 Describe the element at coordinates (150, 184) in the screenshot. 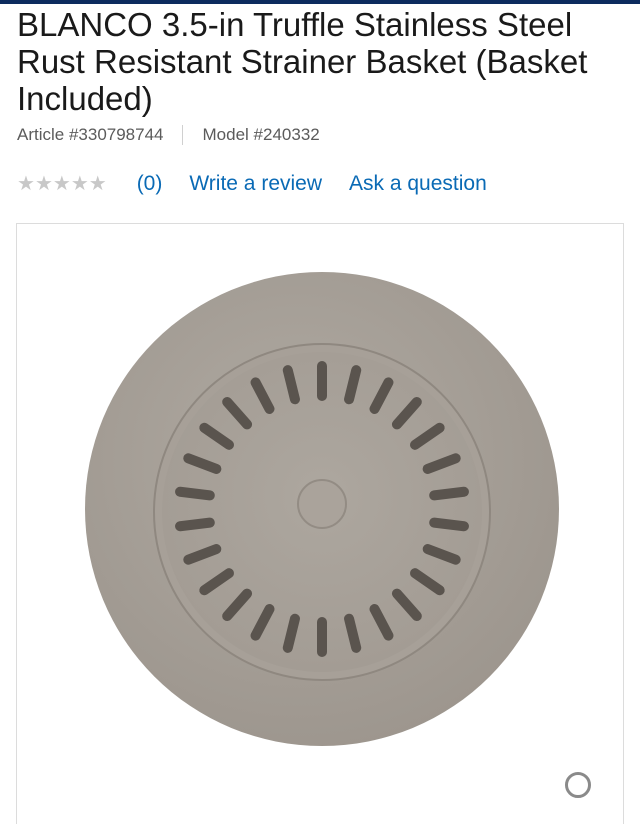

I see `review-count-link: (0)` at that location.